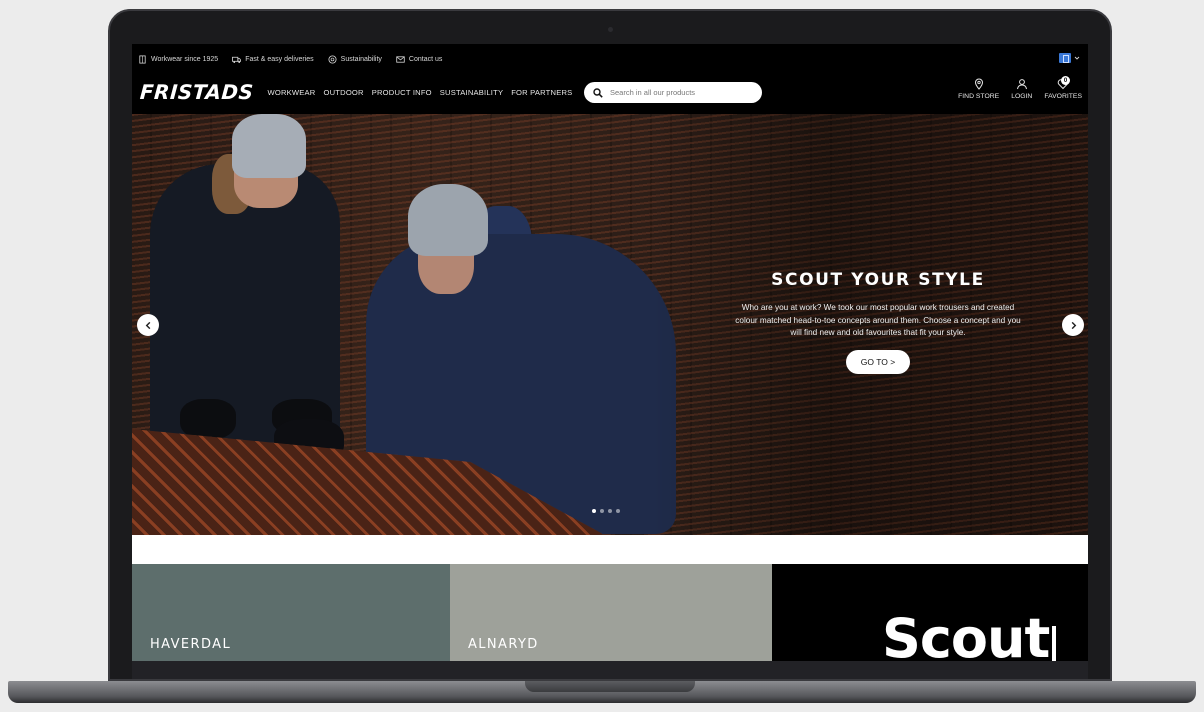 The image size is (1204, 712). I want to click on find-store-button: FIND STORE, so click(978, 89).